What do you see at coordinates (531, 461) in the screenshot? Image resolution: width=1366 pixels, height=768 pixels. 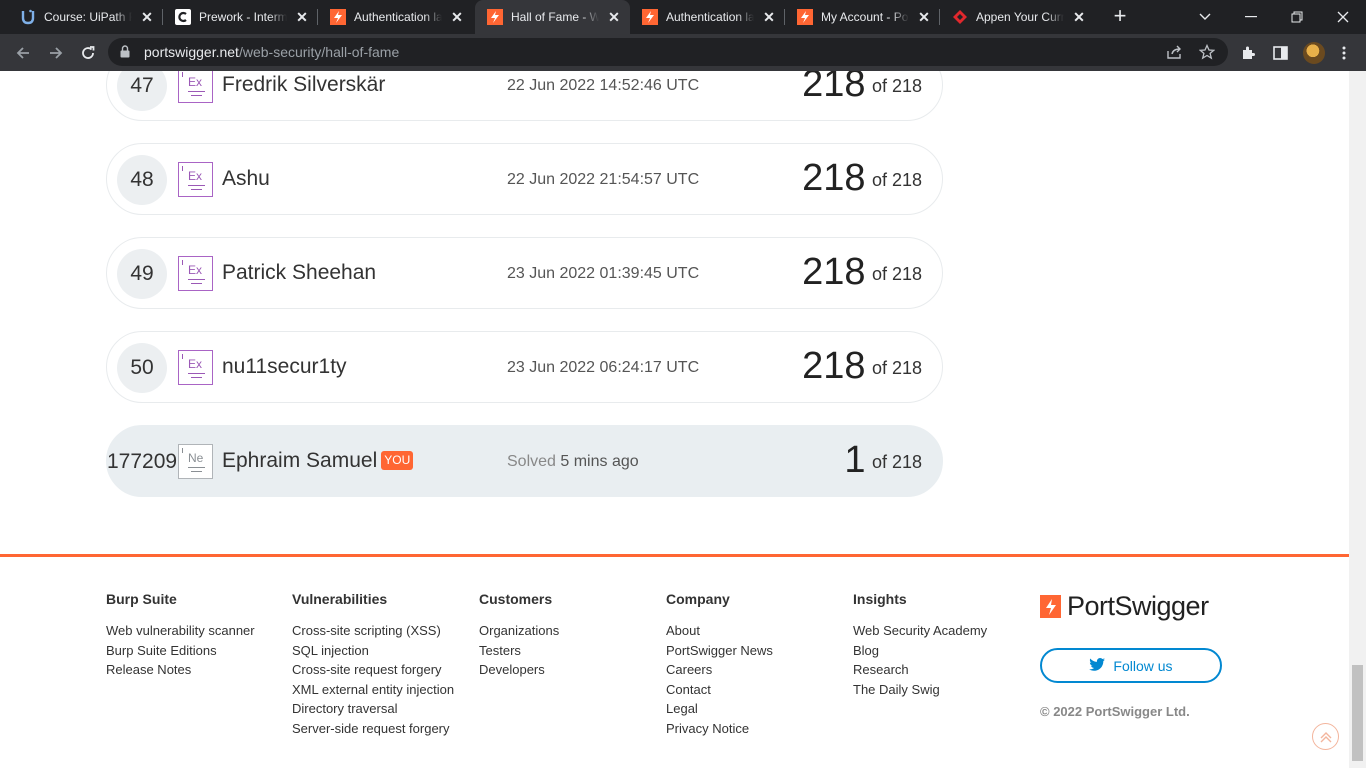 I see `solved-label: Solved` at bounding box center [531, 461].